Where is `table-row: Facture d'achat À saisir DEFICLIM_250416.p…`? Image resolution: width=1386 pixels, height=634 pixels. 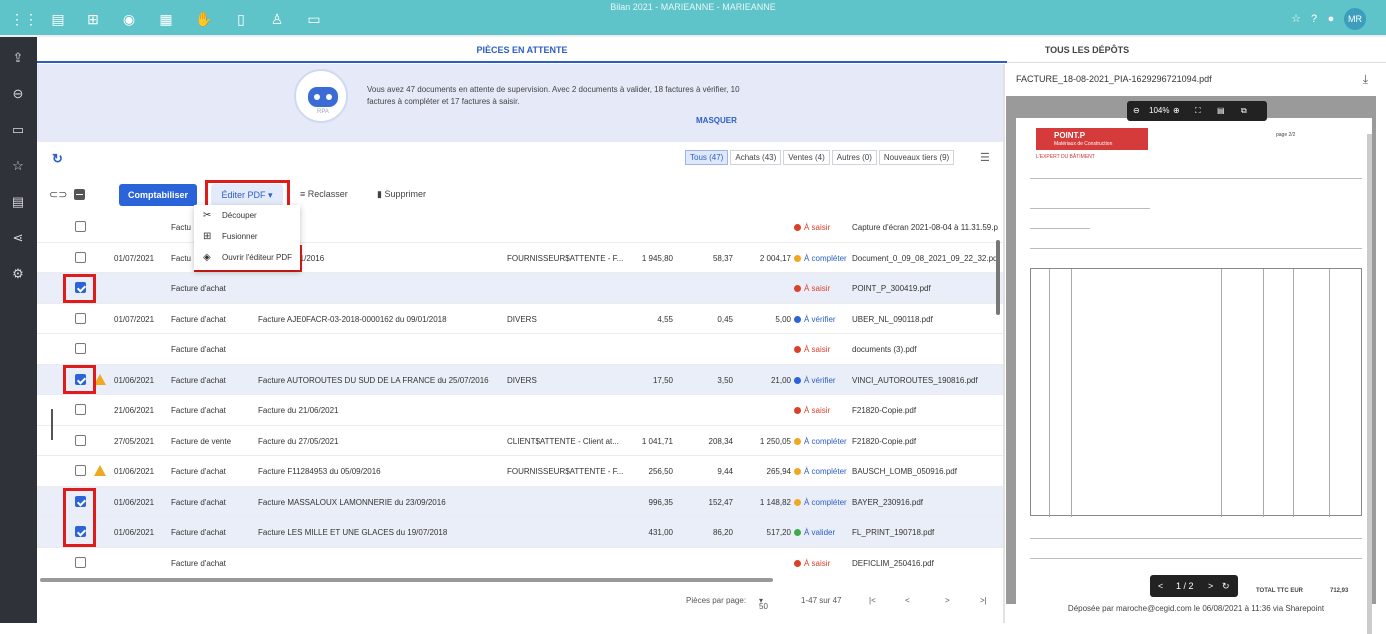 table-row: Facture d'achat À saisir DEFICLIM_250416.p… is located at coordinates (520, 562).